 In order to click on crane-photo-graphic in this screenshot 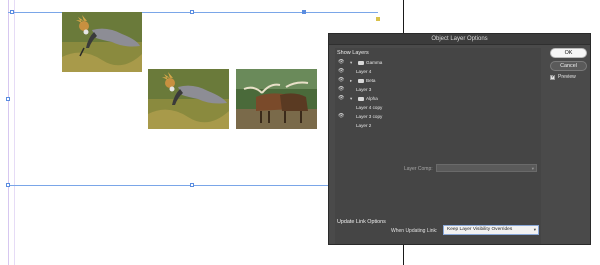, I will do `click(102, 42)`.